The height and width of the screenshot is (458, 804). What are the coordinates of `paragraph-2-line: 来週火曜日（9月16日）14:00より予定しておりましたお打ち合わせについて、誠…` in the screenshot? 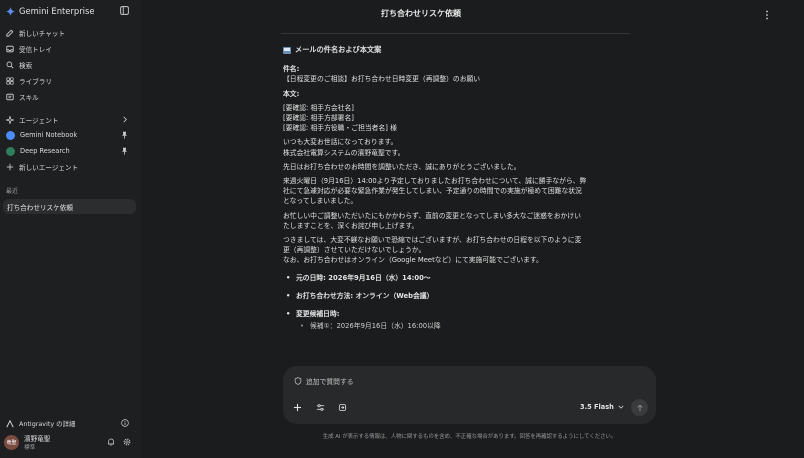 It's located at (435, 181).